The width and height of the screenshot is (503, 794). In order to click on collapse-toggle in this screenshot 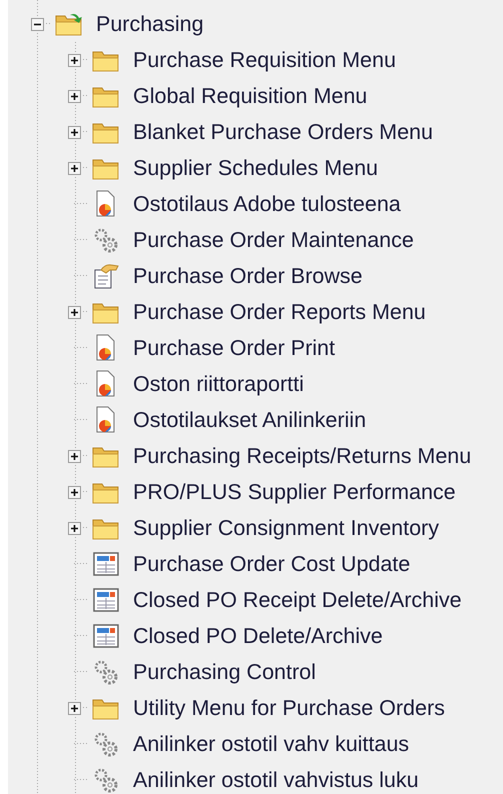, I will do `click(37, 24)`.